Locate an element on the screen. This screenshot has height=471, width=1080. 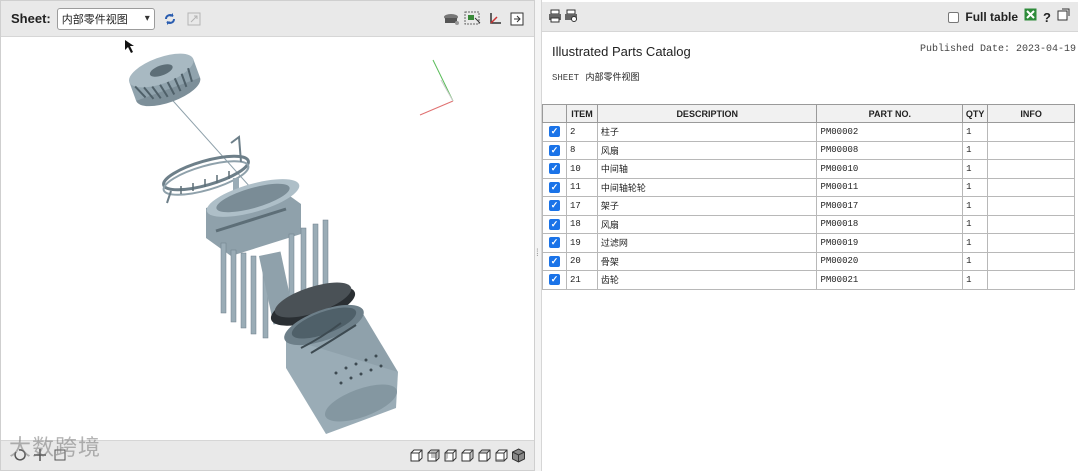
orientation-axes-icon is located at coordinates (436, 87).